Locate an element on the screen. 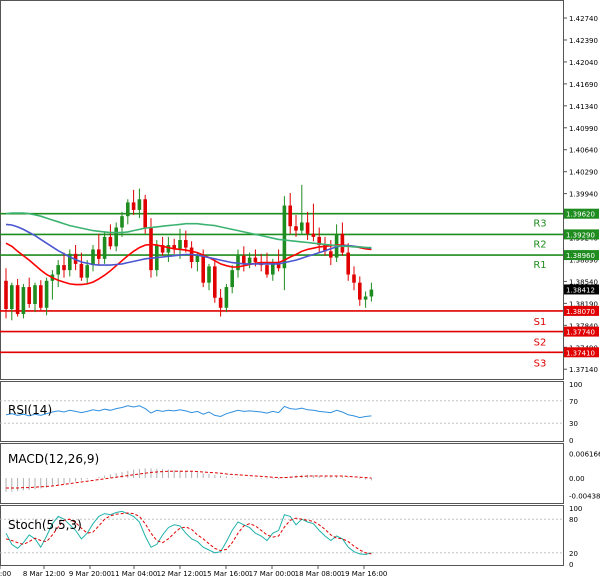 The width and height of the screenshot is (600, 585). time-tick-label: 18 Mar 08:00 is located at coordinates (318, 574).